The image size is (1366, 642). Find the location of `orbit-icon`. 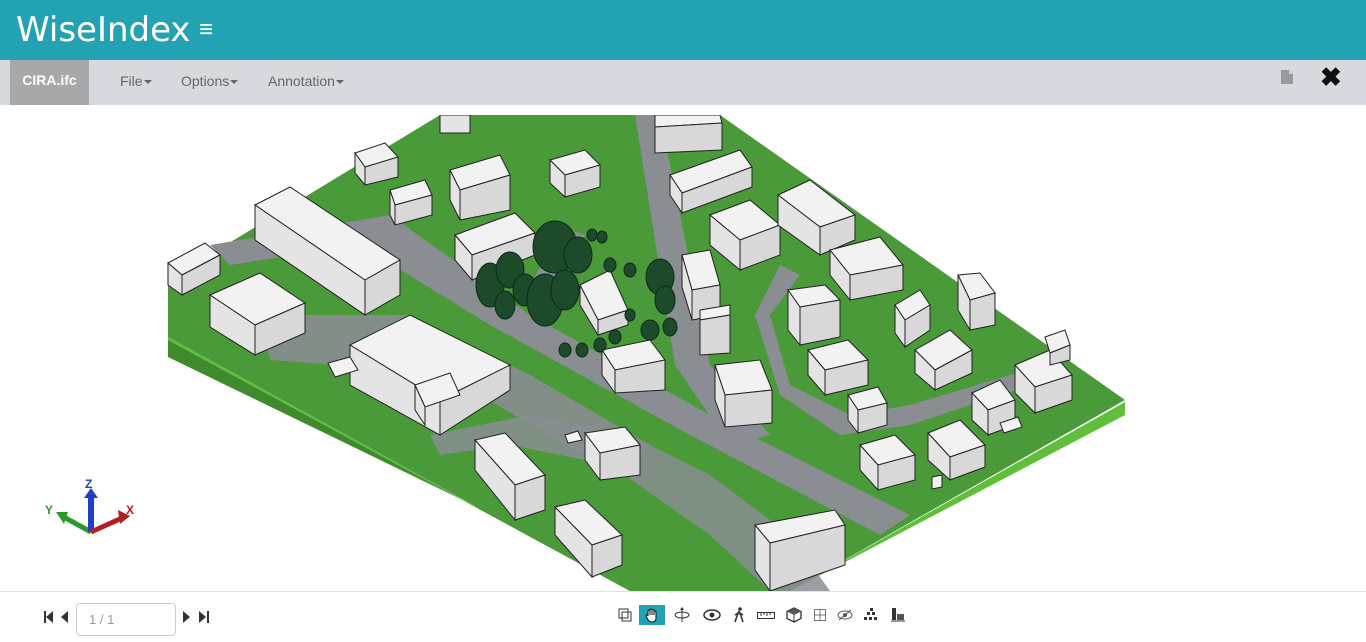

orbit-icon is located at coordinates (712, 615).